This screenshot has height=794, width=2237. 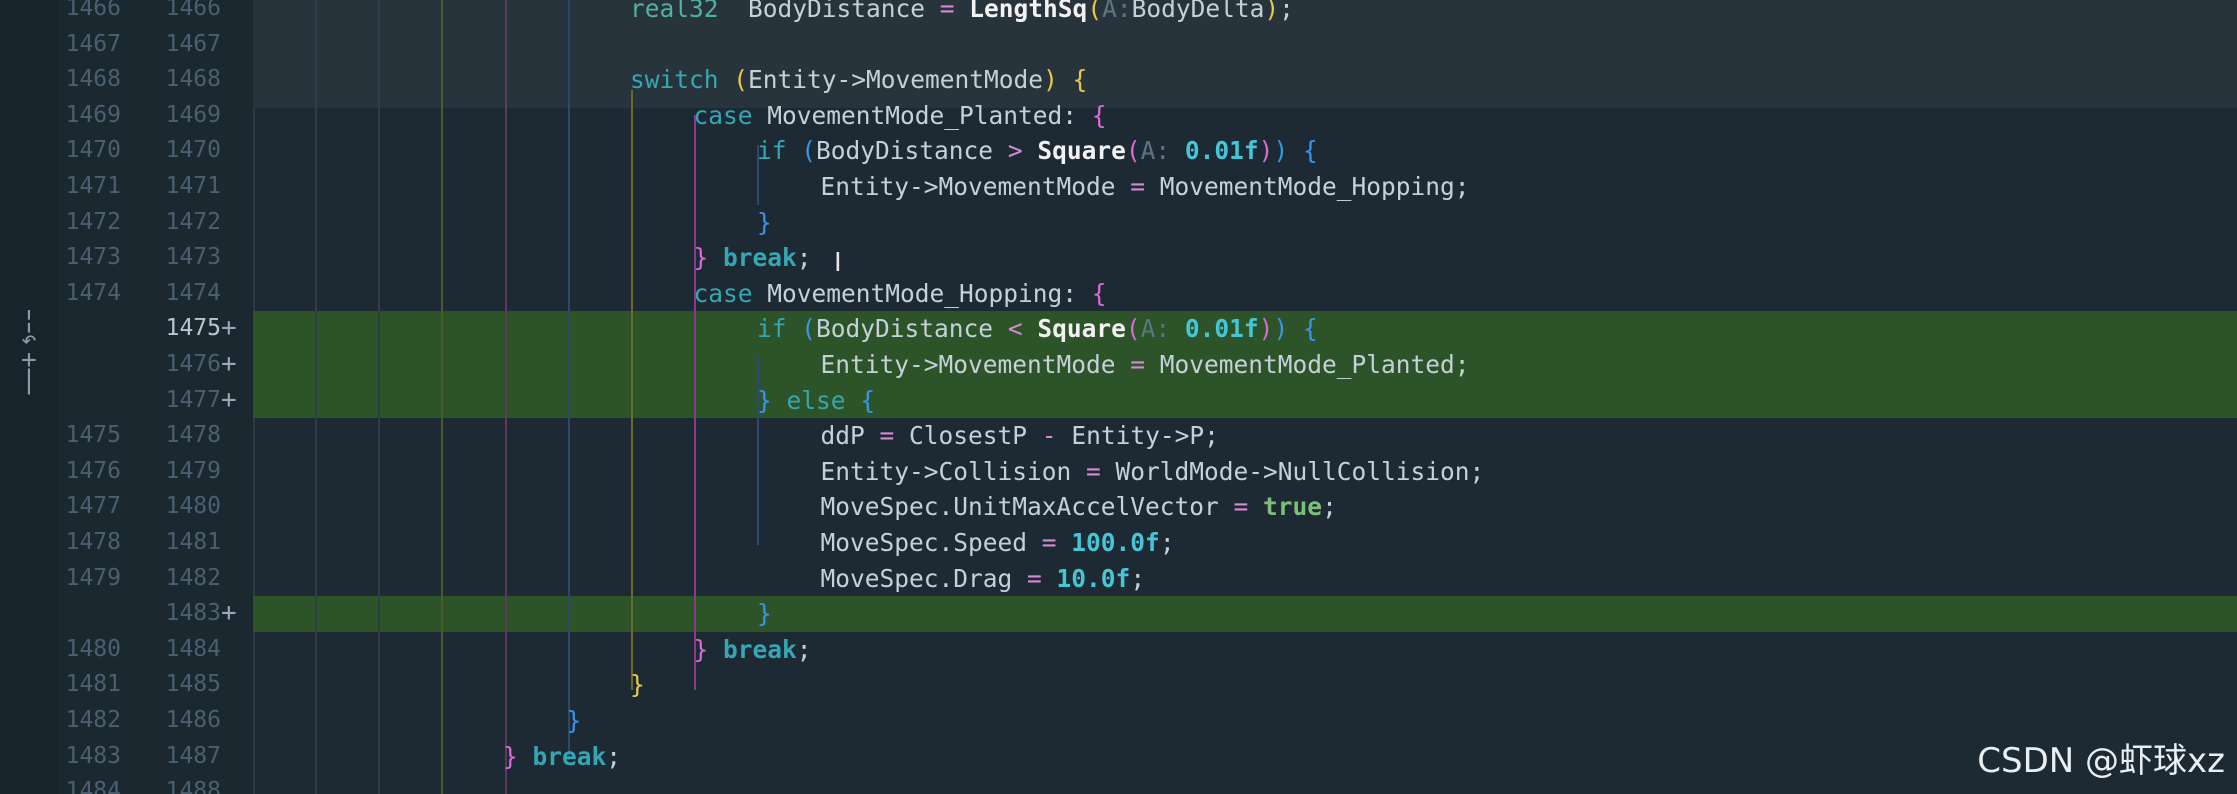 What do you see at coordinates (1118, 650) in the screenshot?
I see `code-line: 1480 1484} break;` at bounding box center [1118, 650].